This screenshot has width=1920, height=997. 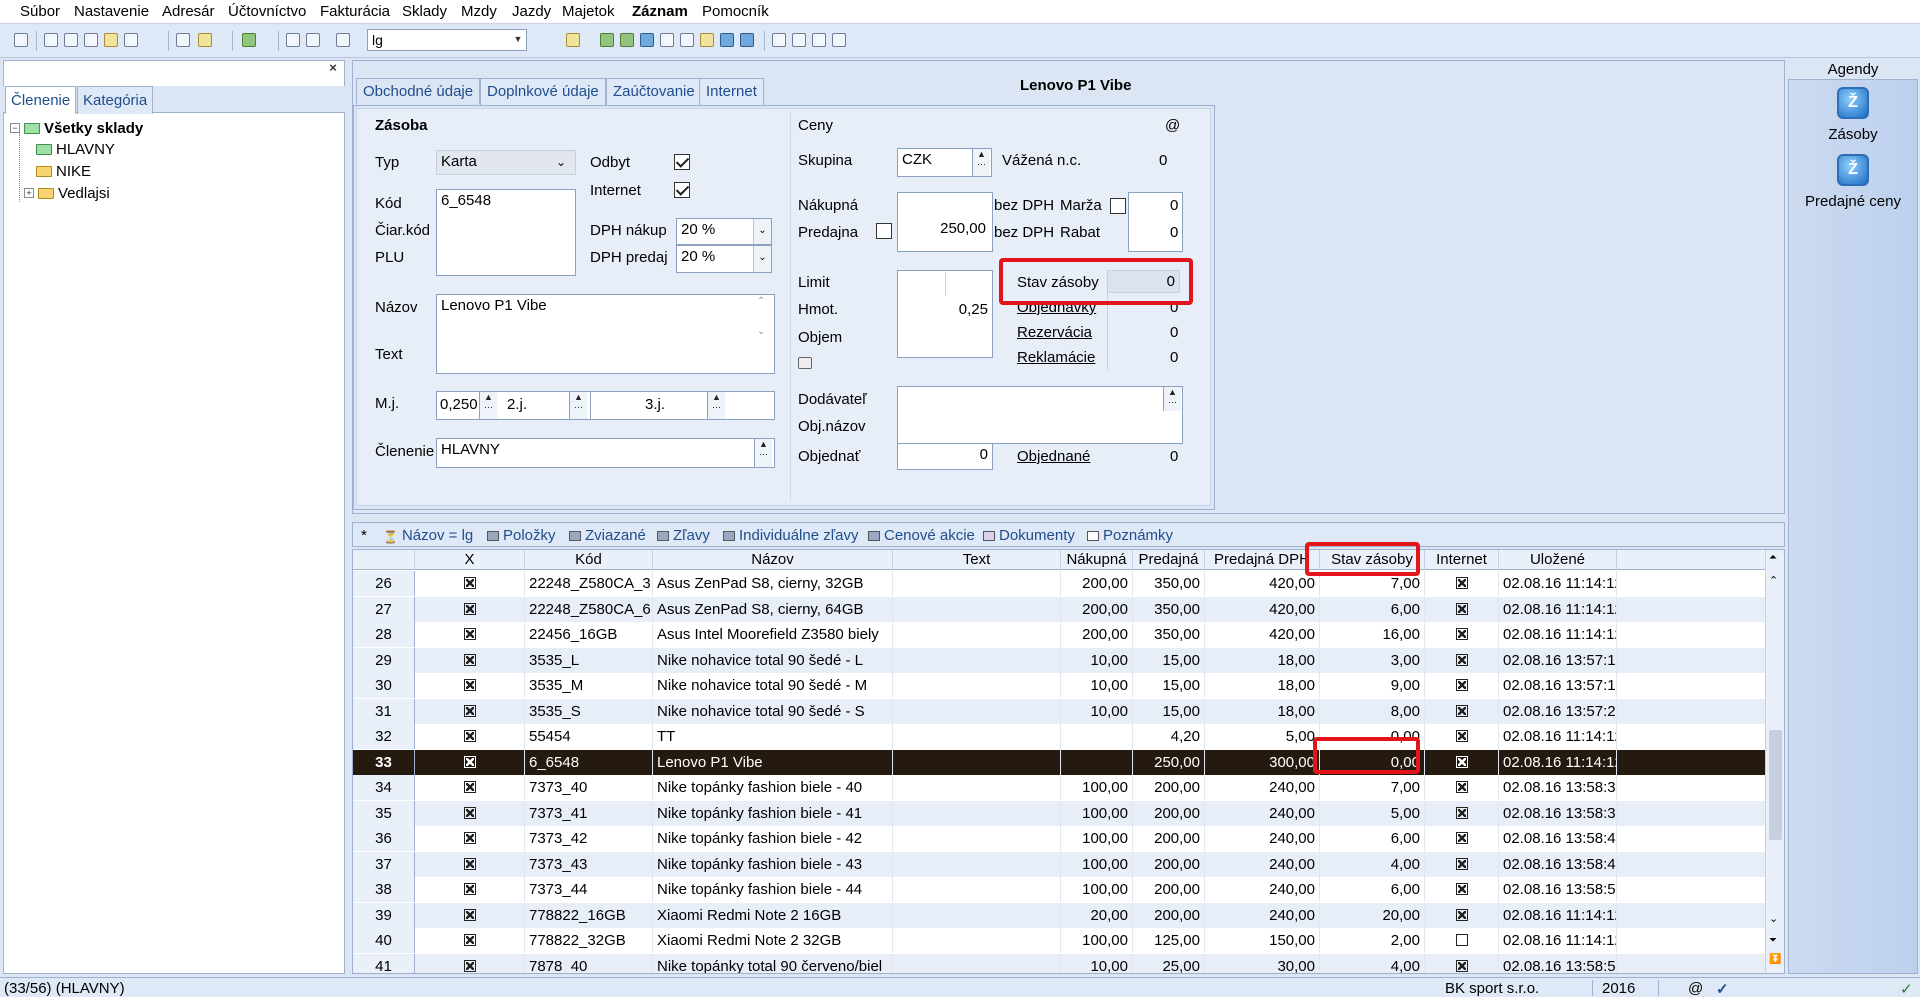 What do you see at coordinates (687, 40) in the screenshot?
I see `list-icon` at bounding box center [687, 40].